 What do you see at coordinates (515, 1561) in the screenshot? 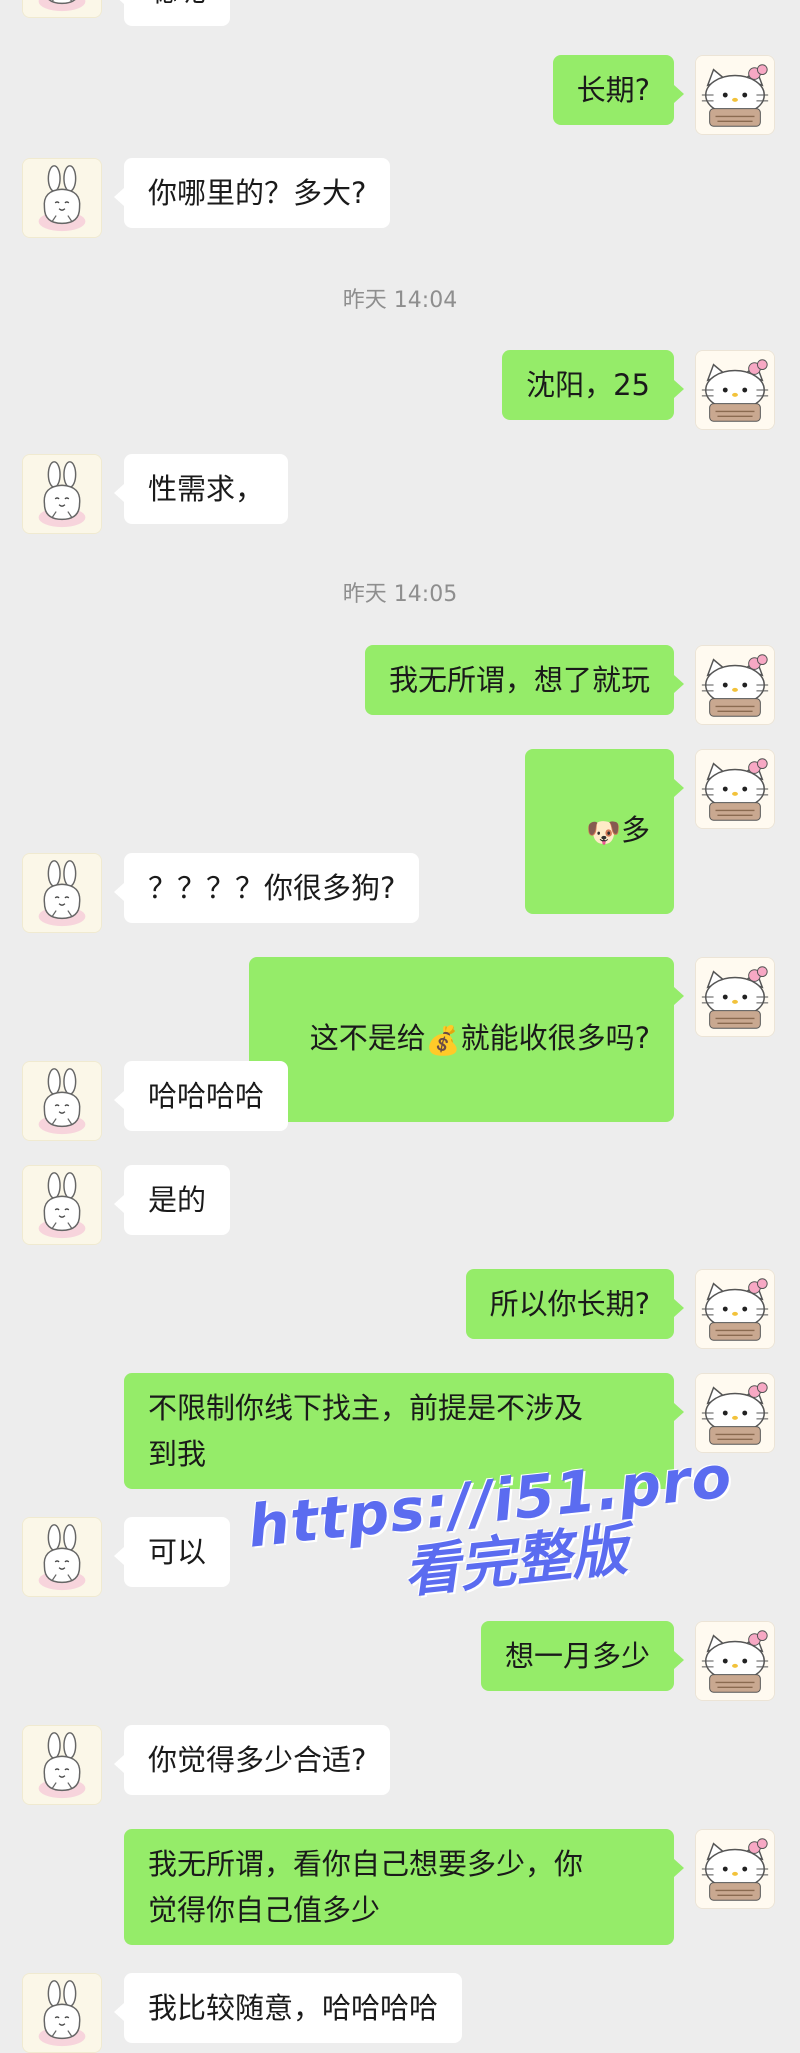
I see `watermark-text: 看完整版` at bounding box center [515, 1561].